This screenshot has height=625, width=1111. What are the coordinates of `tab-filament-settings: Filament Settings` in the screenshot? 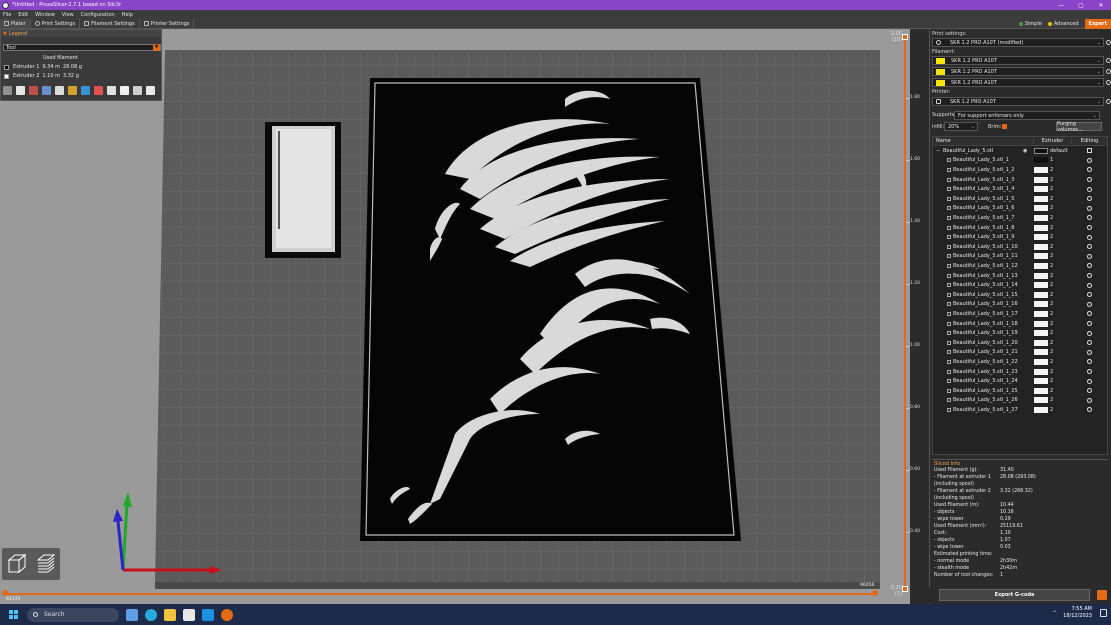 It's located at (110, 23).